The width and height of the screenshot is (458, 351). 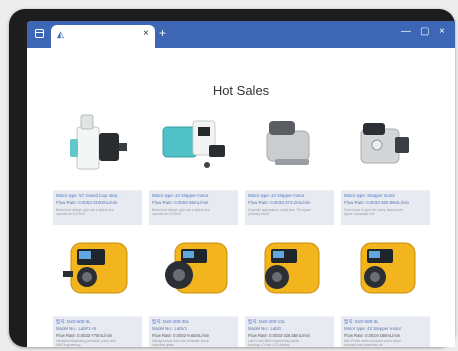 What do you see at coordinates (76, 328) in the screenshot?
I see `model-number-label: Model No.: LabF1-III` at bounding box center [76, 328].